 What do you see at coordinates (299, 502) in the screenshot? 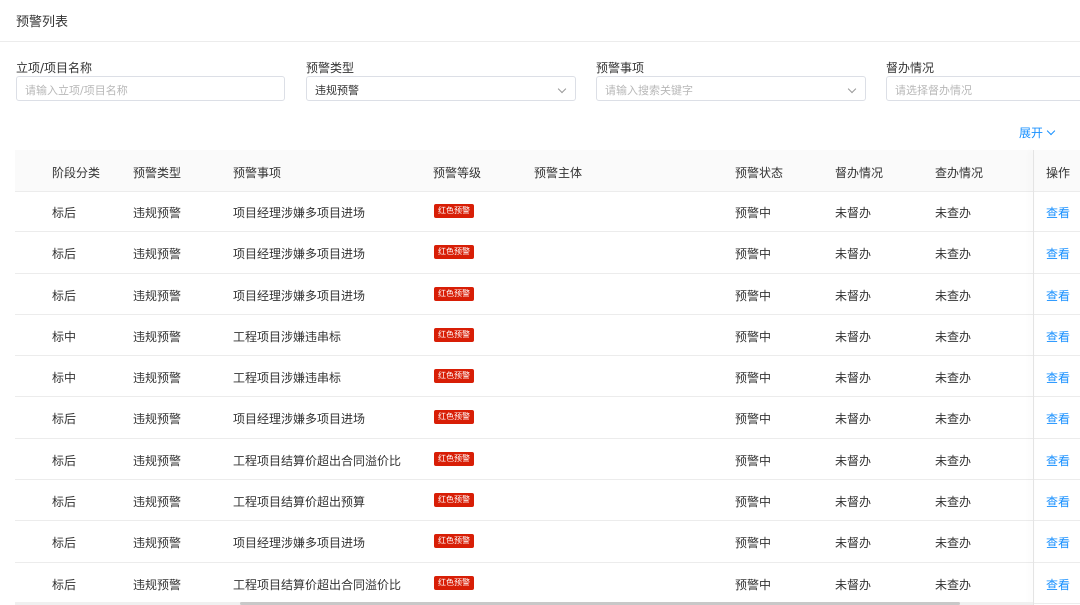
I see `cell-item: 工程项目结算价超出预算` at bounding box center [299, 502].